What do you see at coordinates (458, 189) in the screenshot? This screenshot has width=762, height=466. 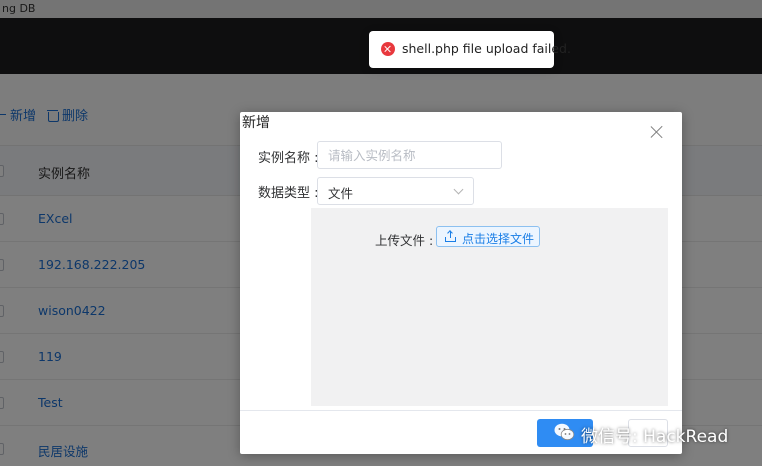 I see `chevron-down-icon` at bounding box center [458, 189].